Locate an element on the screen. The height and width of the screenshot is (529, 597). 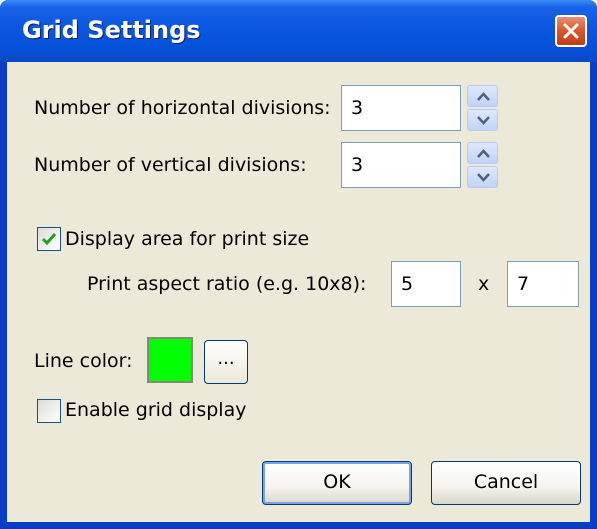
cancel-button: Cancel is located at coordinates (506, 483).